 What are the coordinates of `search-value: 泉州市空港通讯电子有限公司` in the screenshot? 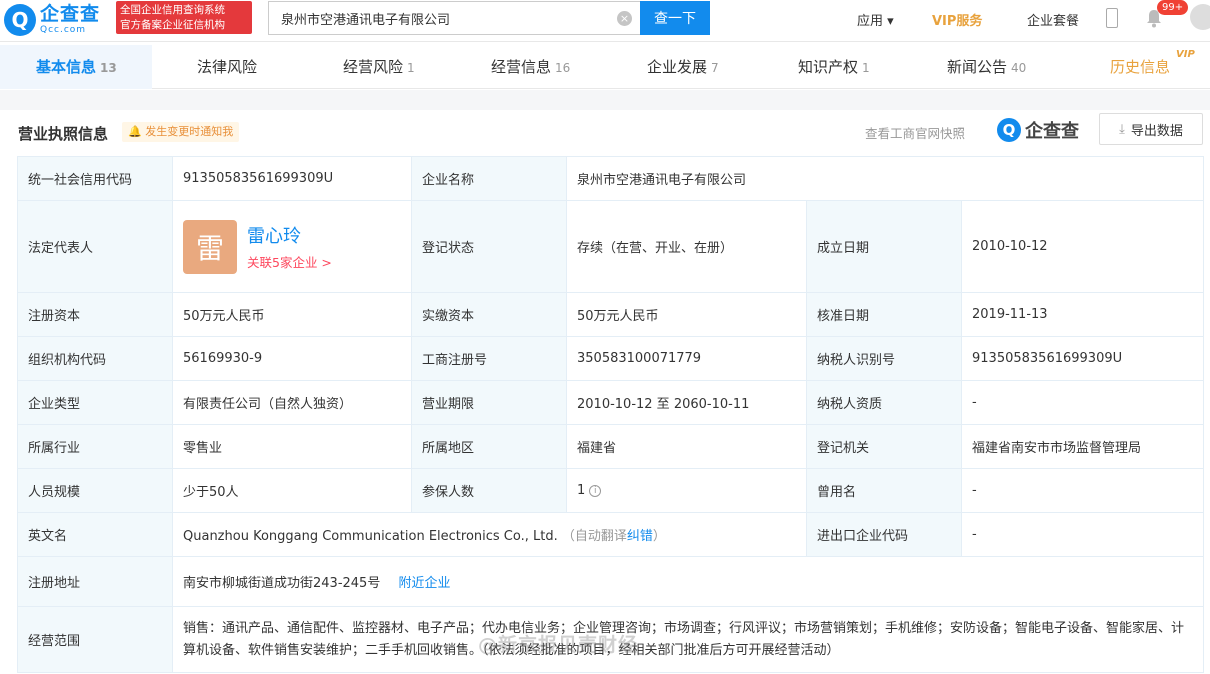 It's located at (366, 20).